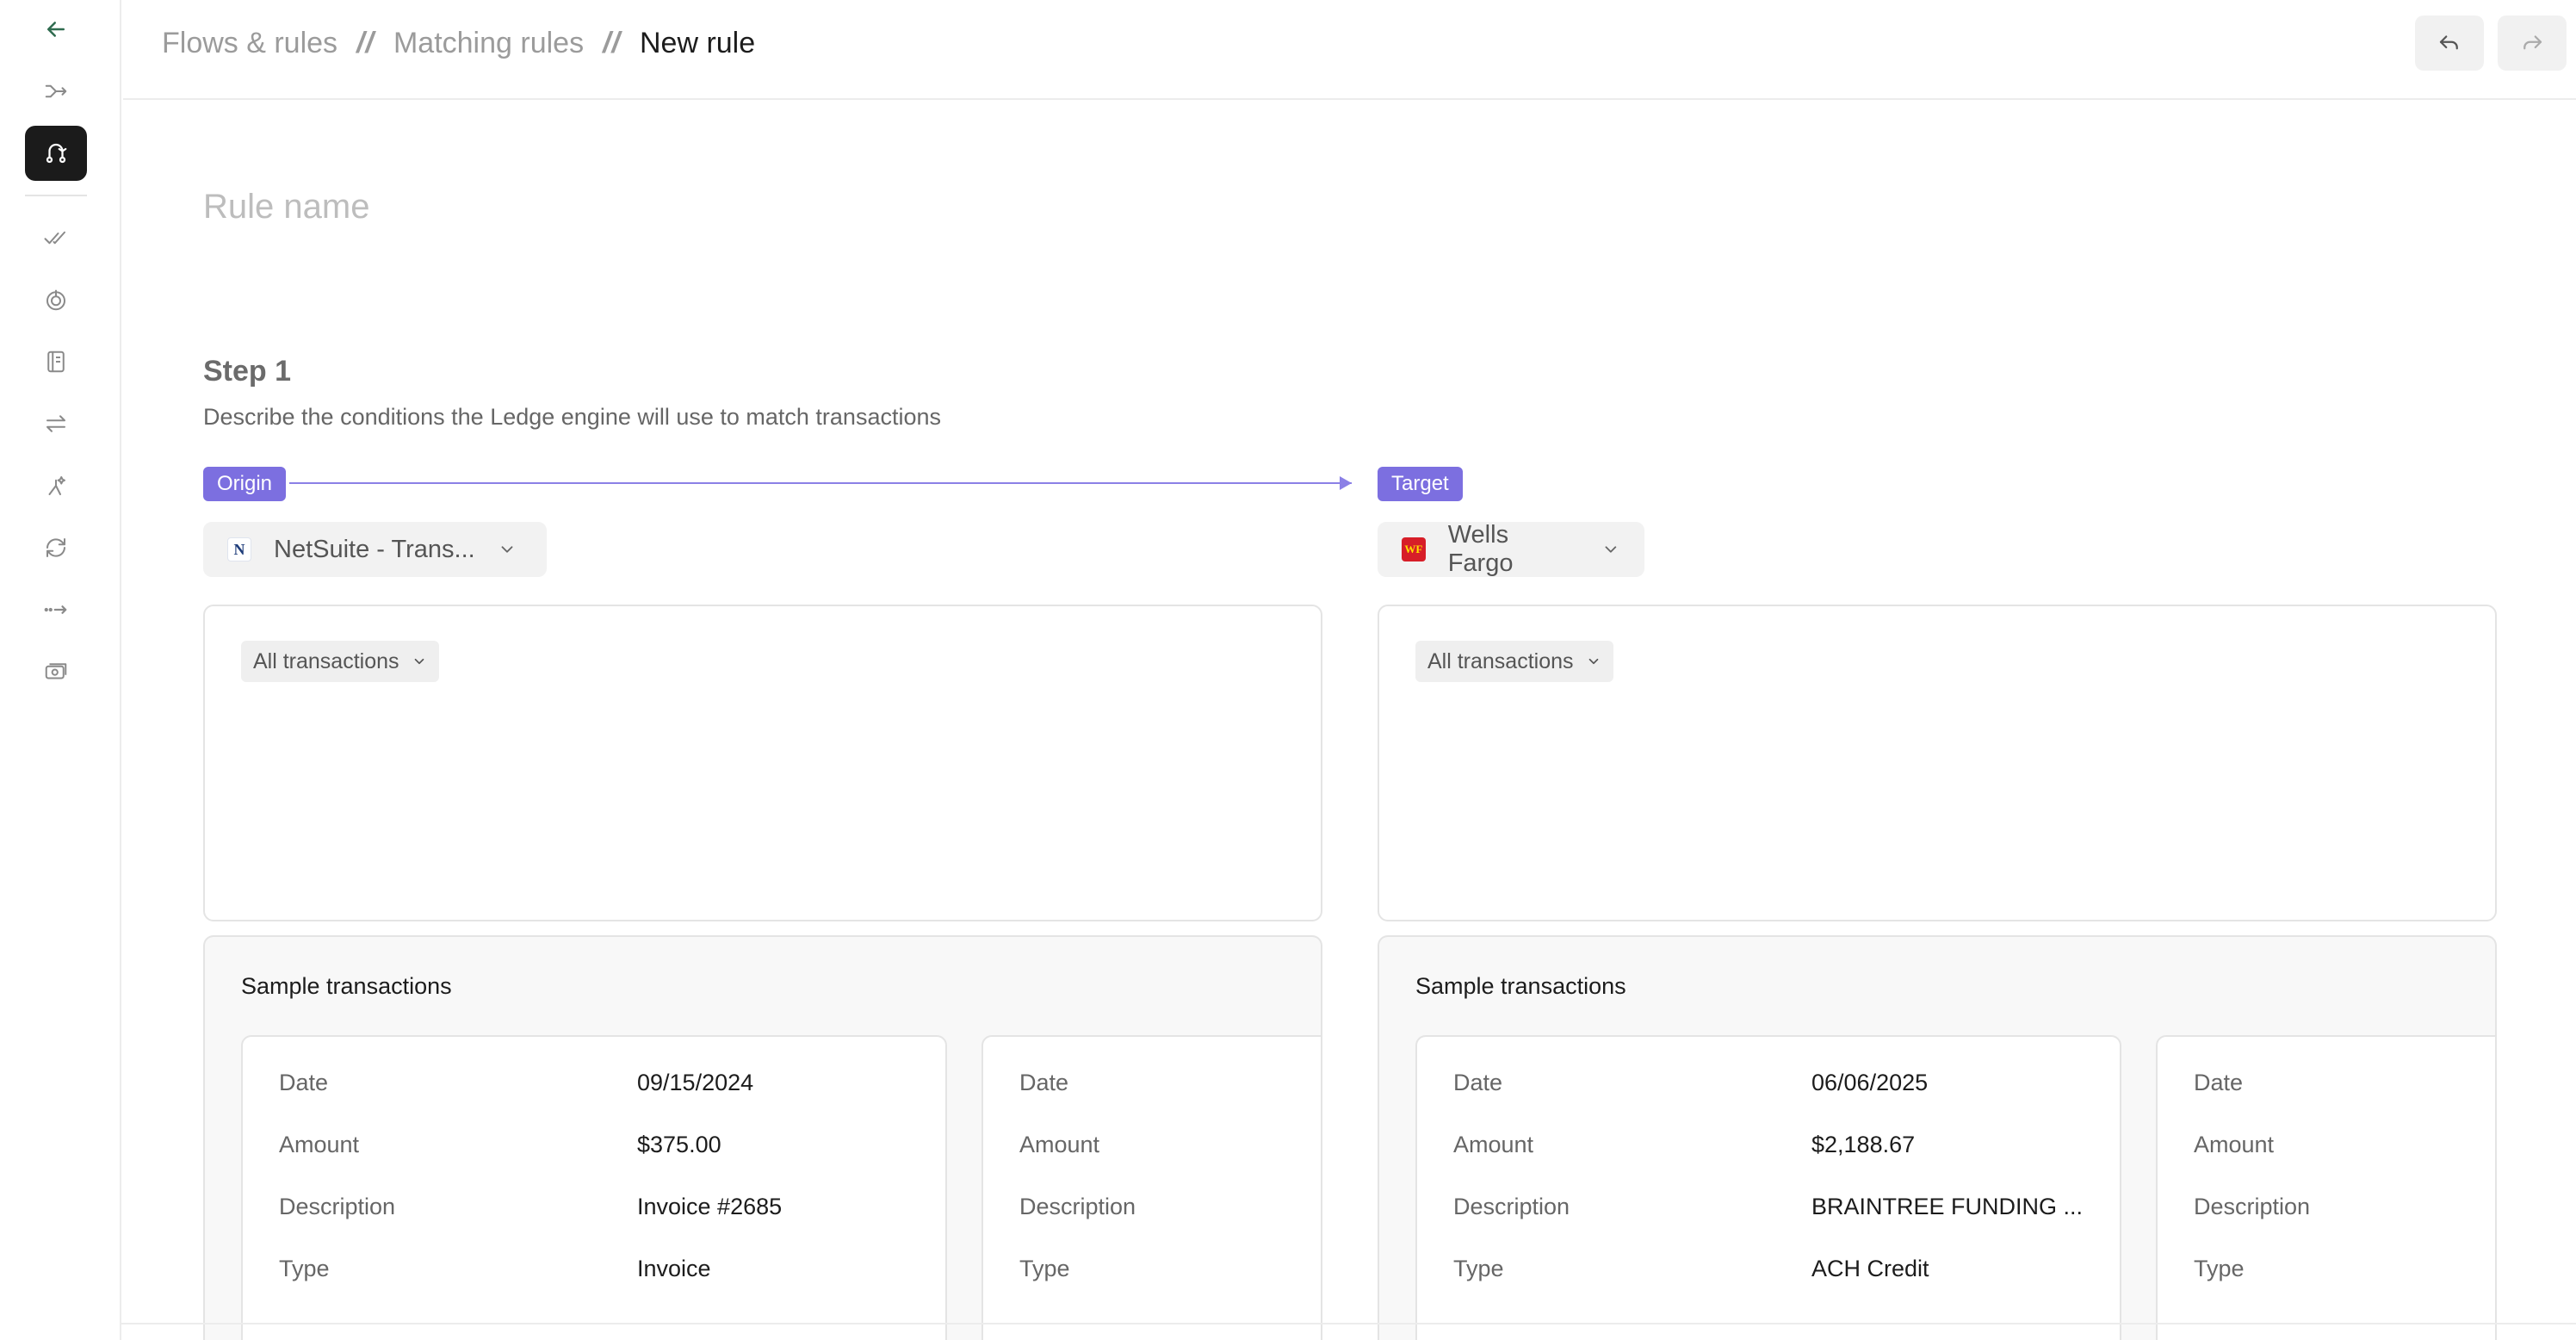 This screenshot has width=2576, height=1340. What do you see at coordinates (56, 671) in the screenshot?
I see `sidebar-item-cash` at bounding box center [56, 671].